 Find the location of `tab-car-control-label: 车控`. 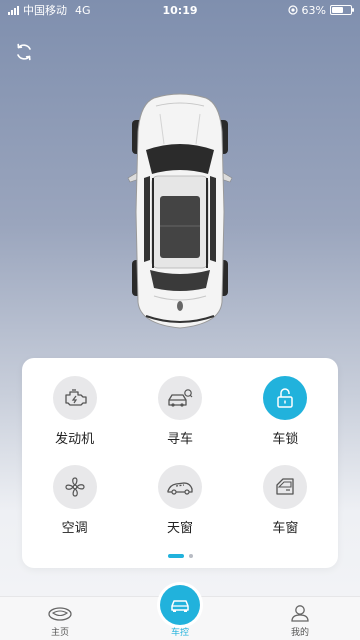

tab-car-control-label: 车控 is located at coordinates (179, 633).